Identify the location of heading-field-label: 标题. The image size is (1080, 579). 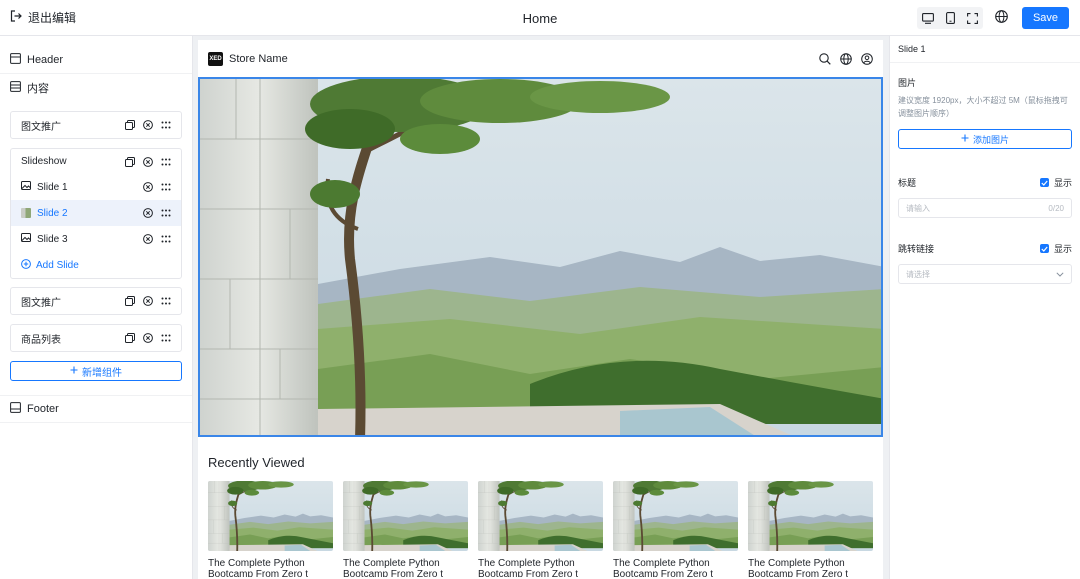
(907, 183).